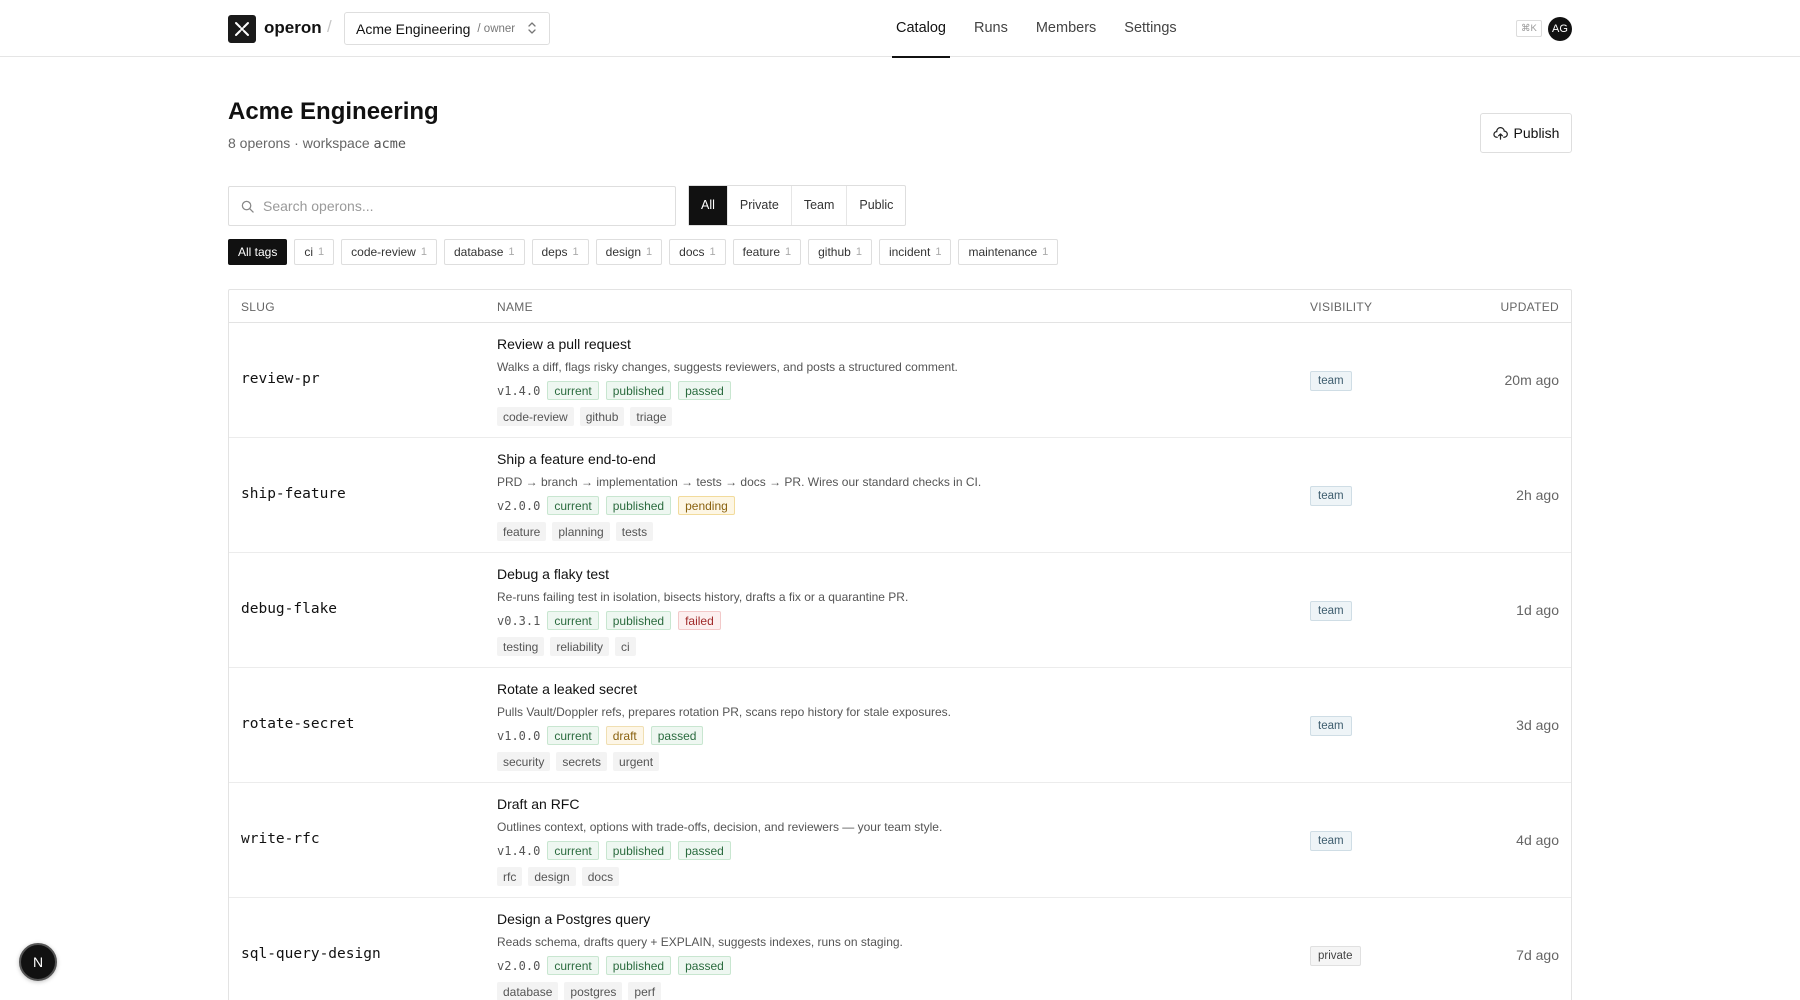 This screenshot has height=1000, width=1800. What do you see at coordinates (581, 531) in the screenshot?
I see `operon-tag: planning` at bounding box center [581, 531].